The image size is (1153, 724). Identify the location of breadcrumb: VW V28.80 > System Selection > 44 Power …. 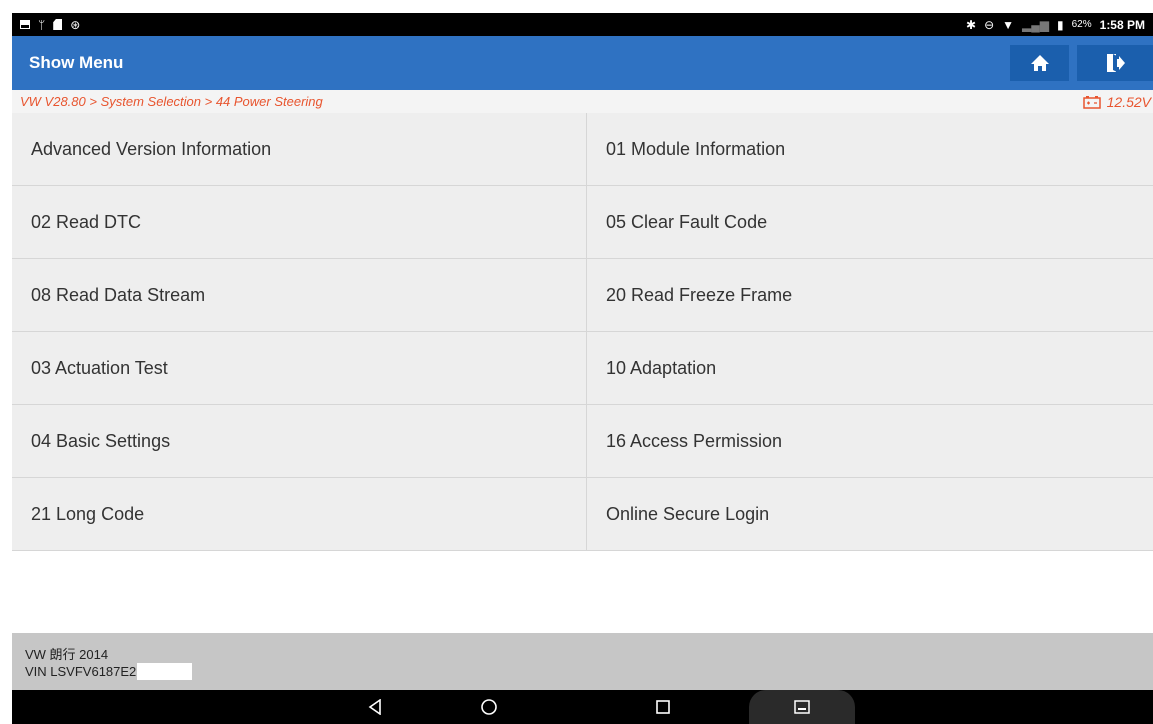
(582, 101).